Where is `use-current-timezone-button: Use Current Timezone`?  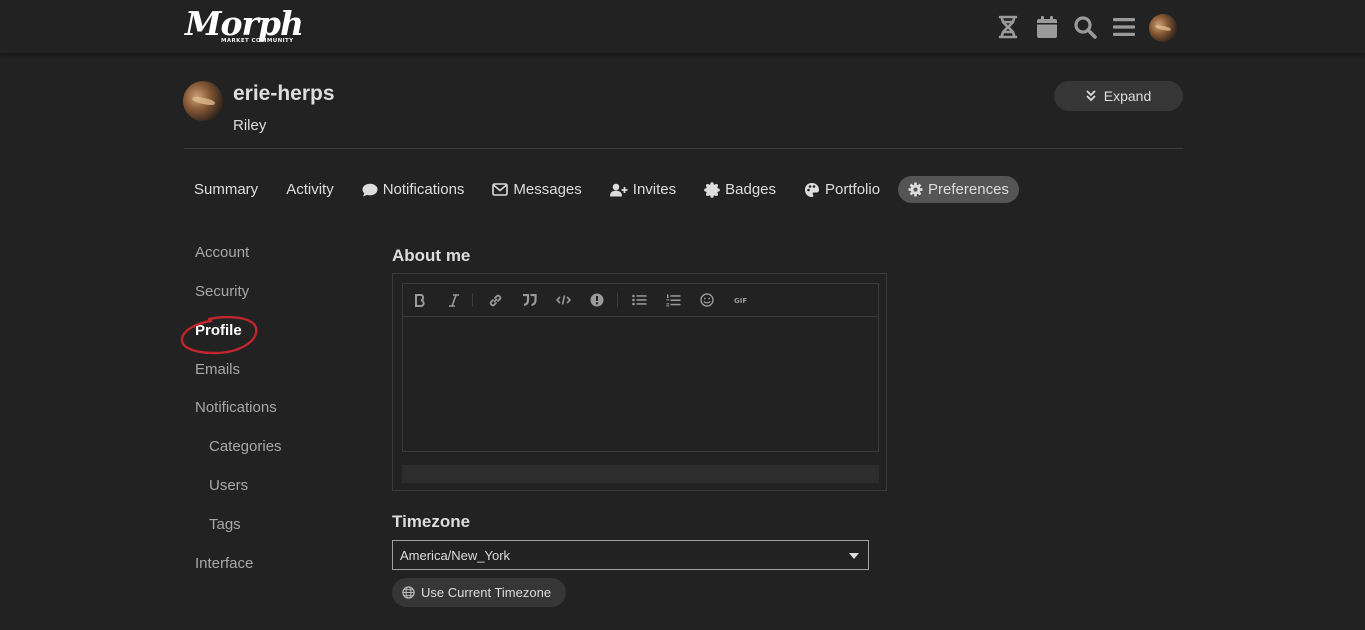 use-current-timezone-button: Use Current Timezone is located at coordinates (479, 592).